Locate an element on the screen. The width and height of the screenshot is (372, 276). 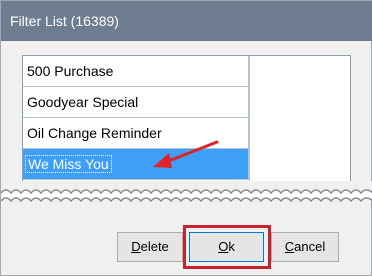
list-item-selected: We Miss You is located at coordinates (136, 164).